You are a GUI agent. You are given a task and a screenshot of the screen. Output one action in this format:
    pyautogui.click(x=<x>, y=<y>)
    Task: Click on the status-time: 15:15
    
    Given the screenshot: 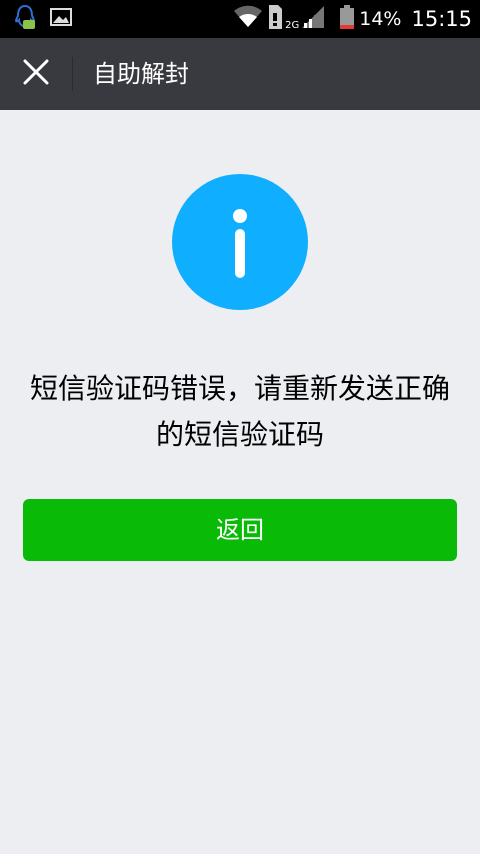 What is the action you would take?
    pyautogui.click(x=441, y=19)
    